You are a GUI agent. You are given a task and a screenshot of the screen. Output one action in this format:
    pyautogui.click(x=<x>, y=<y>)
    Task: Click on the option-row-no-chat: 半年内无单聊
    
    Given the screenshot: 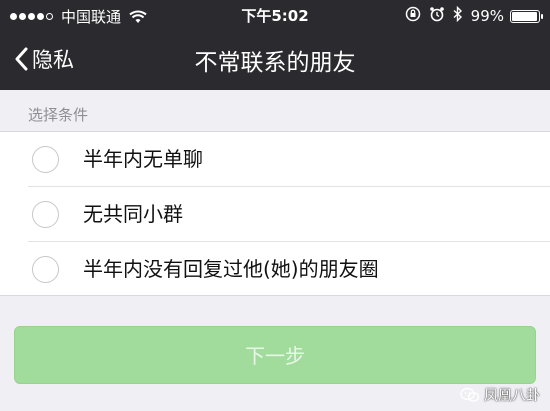 What is the action you would take?
    pyautogui.click(x=275, y=159)
    